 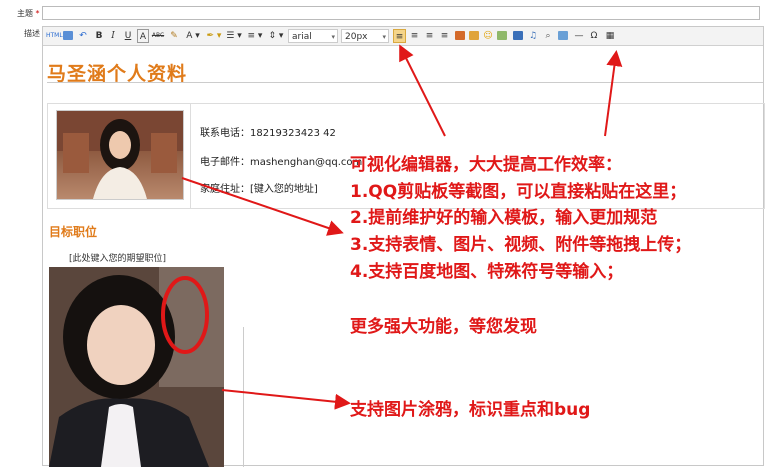 What do you see at coordinates (521, 245) in the screenshot?
I see `annotation-item-3: 3.支持表情、图片、视频、附件等拖拽上传；` at bounding box center [521, 245].